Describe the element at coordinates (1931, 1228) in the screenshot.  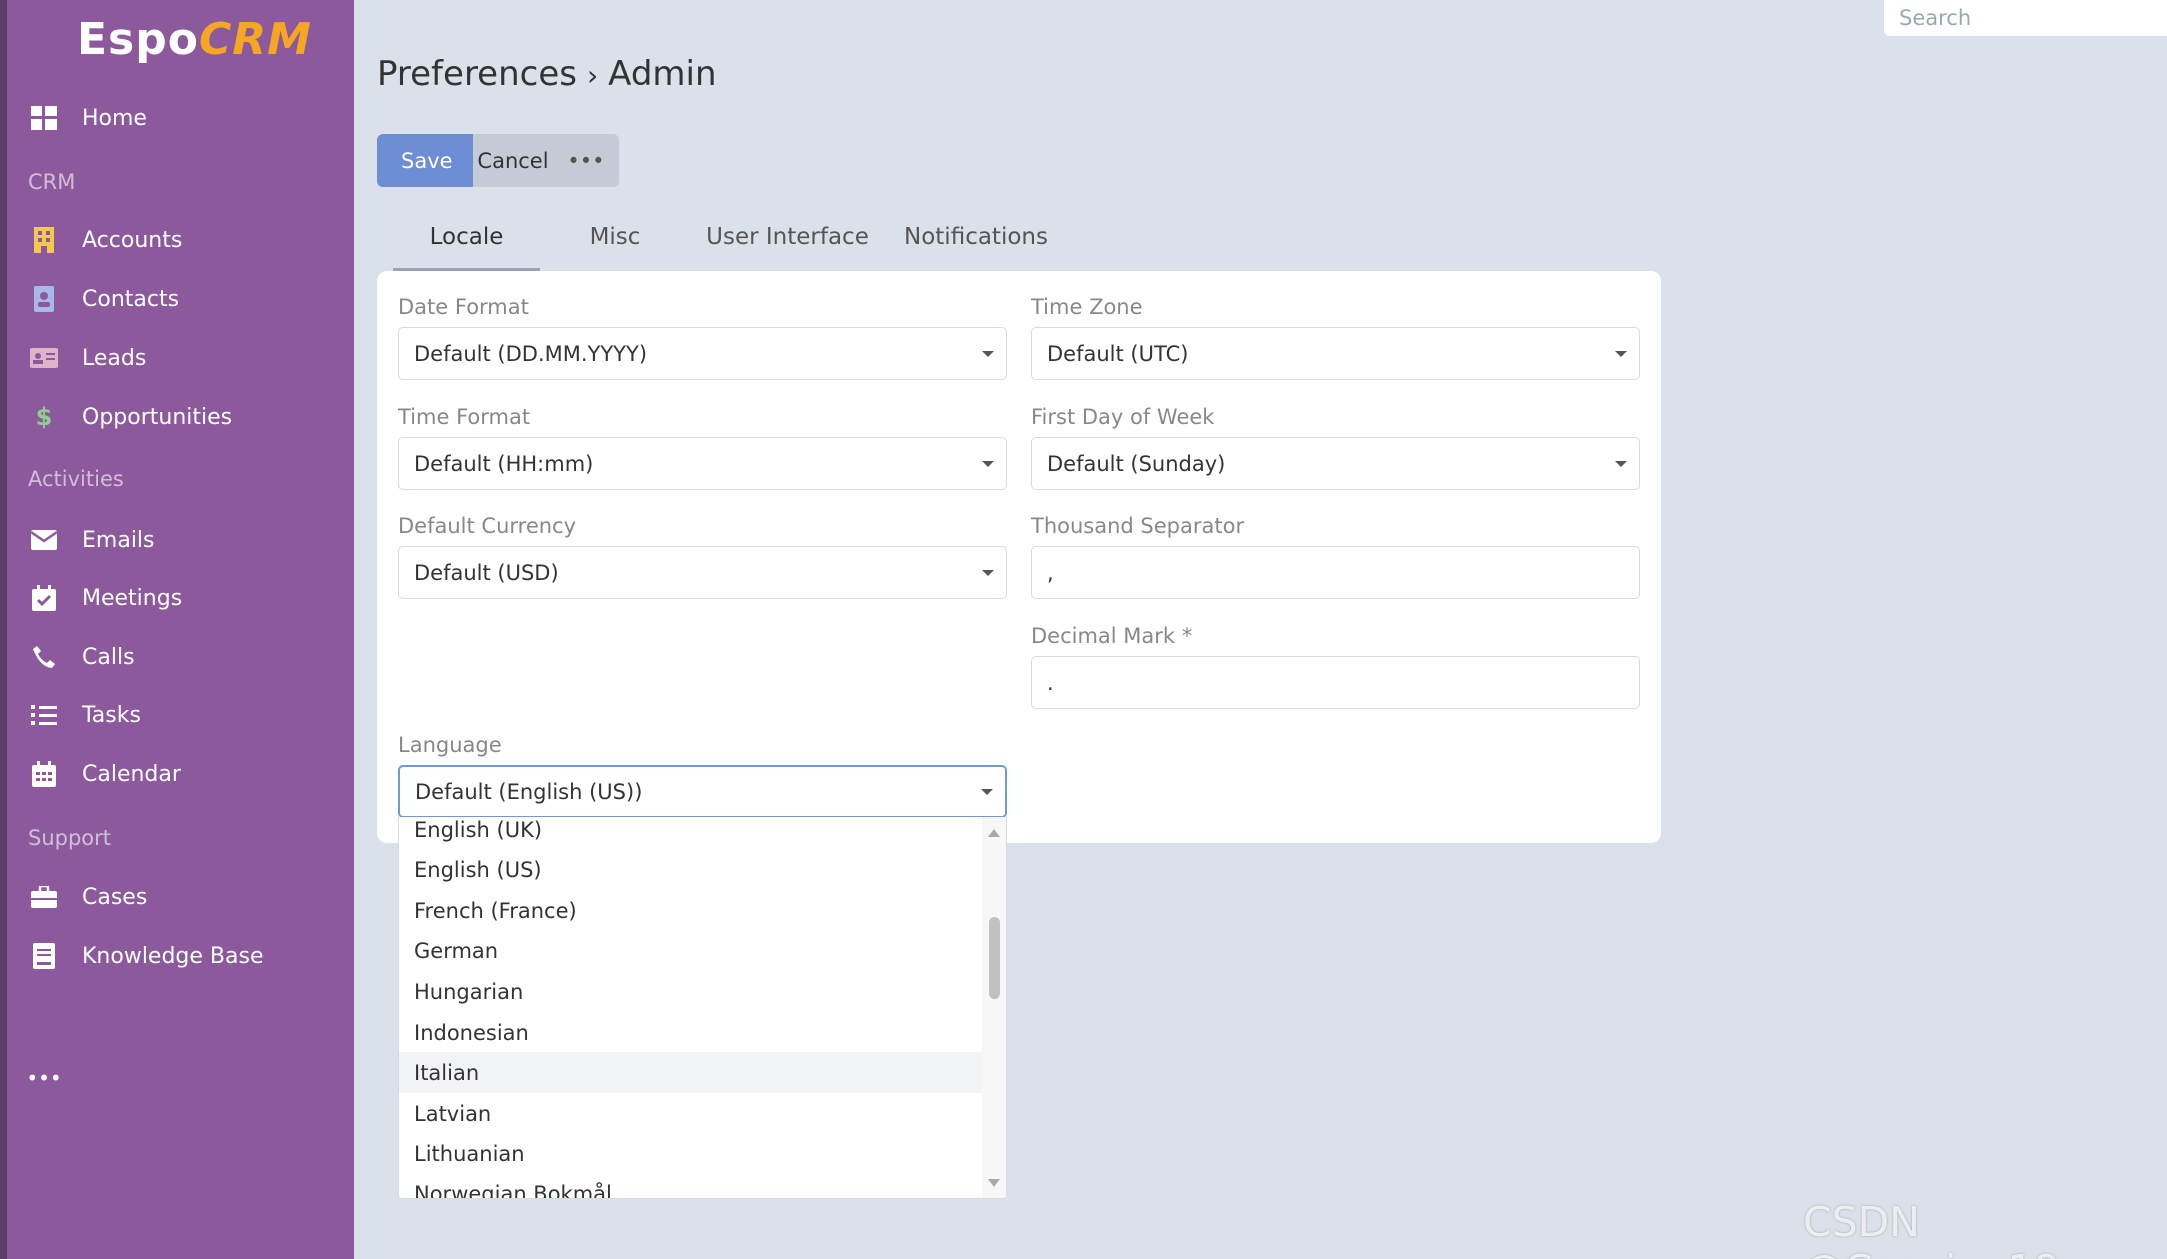
I see `watermark: CSDN @Caspian19` at that location.